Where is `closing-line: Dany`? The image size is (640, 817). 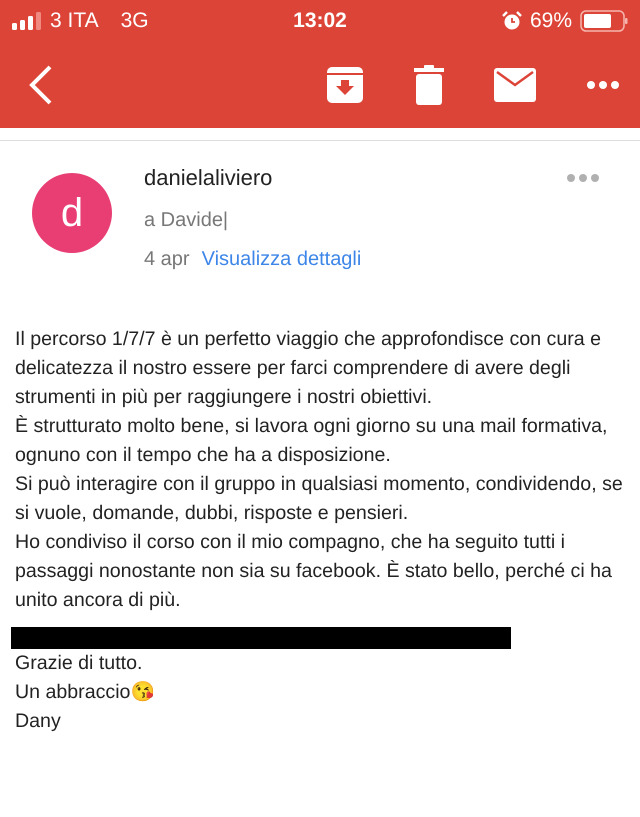
closing-line: Dany is located at coordinates (38, 721).